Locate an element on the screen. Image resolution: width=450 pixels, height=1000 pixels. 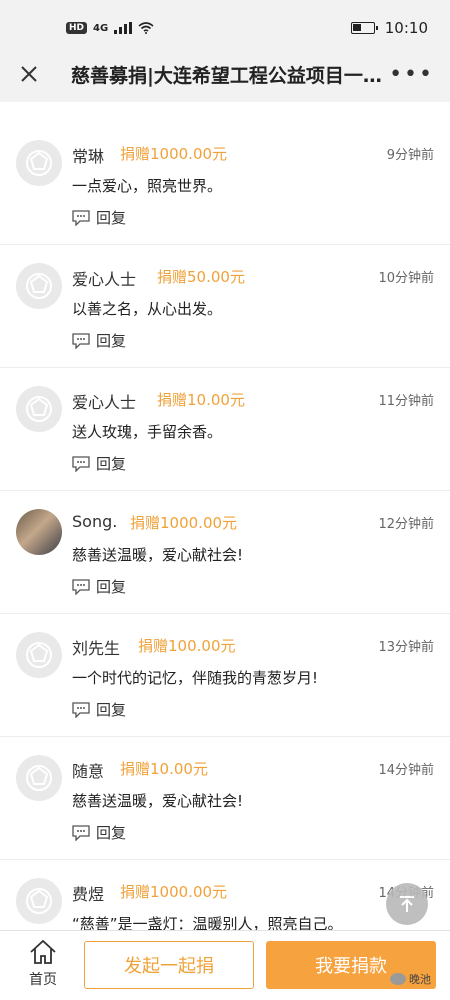
comment-time: 11分钟前 is located at coordinates (406, 401).